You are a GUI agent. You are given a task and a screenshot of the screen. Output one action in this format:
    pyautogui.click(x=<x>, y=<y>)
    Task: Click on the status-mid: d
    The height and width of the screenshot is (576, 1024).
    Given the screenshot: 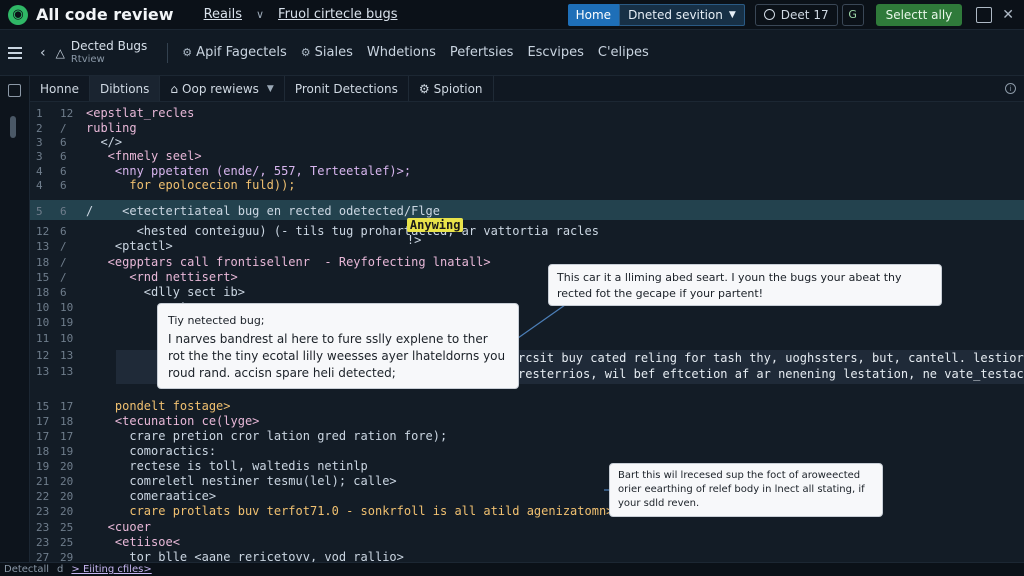 What is the action you would take?
    pyautogui.click(x=60, y=569)
    